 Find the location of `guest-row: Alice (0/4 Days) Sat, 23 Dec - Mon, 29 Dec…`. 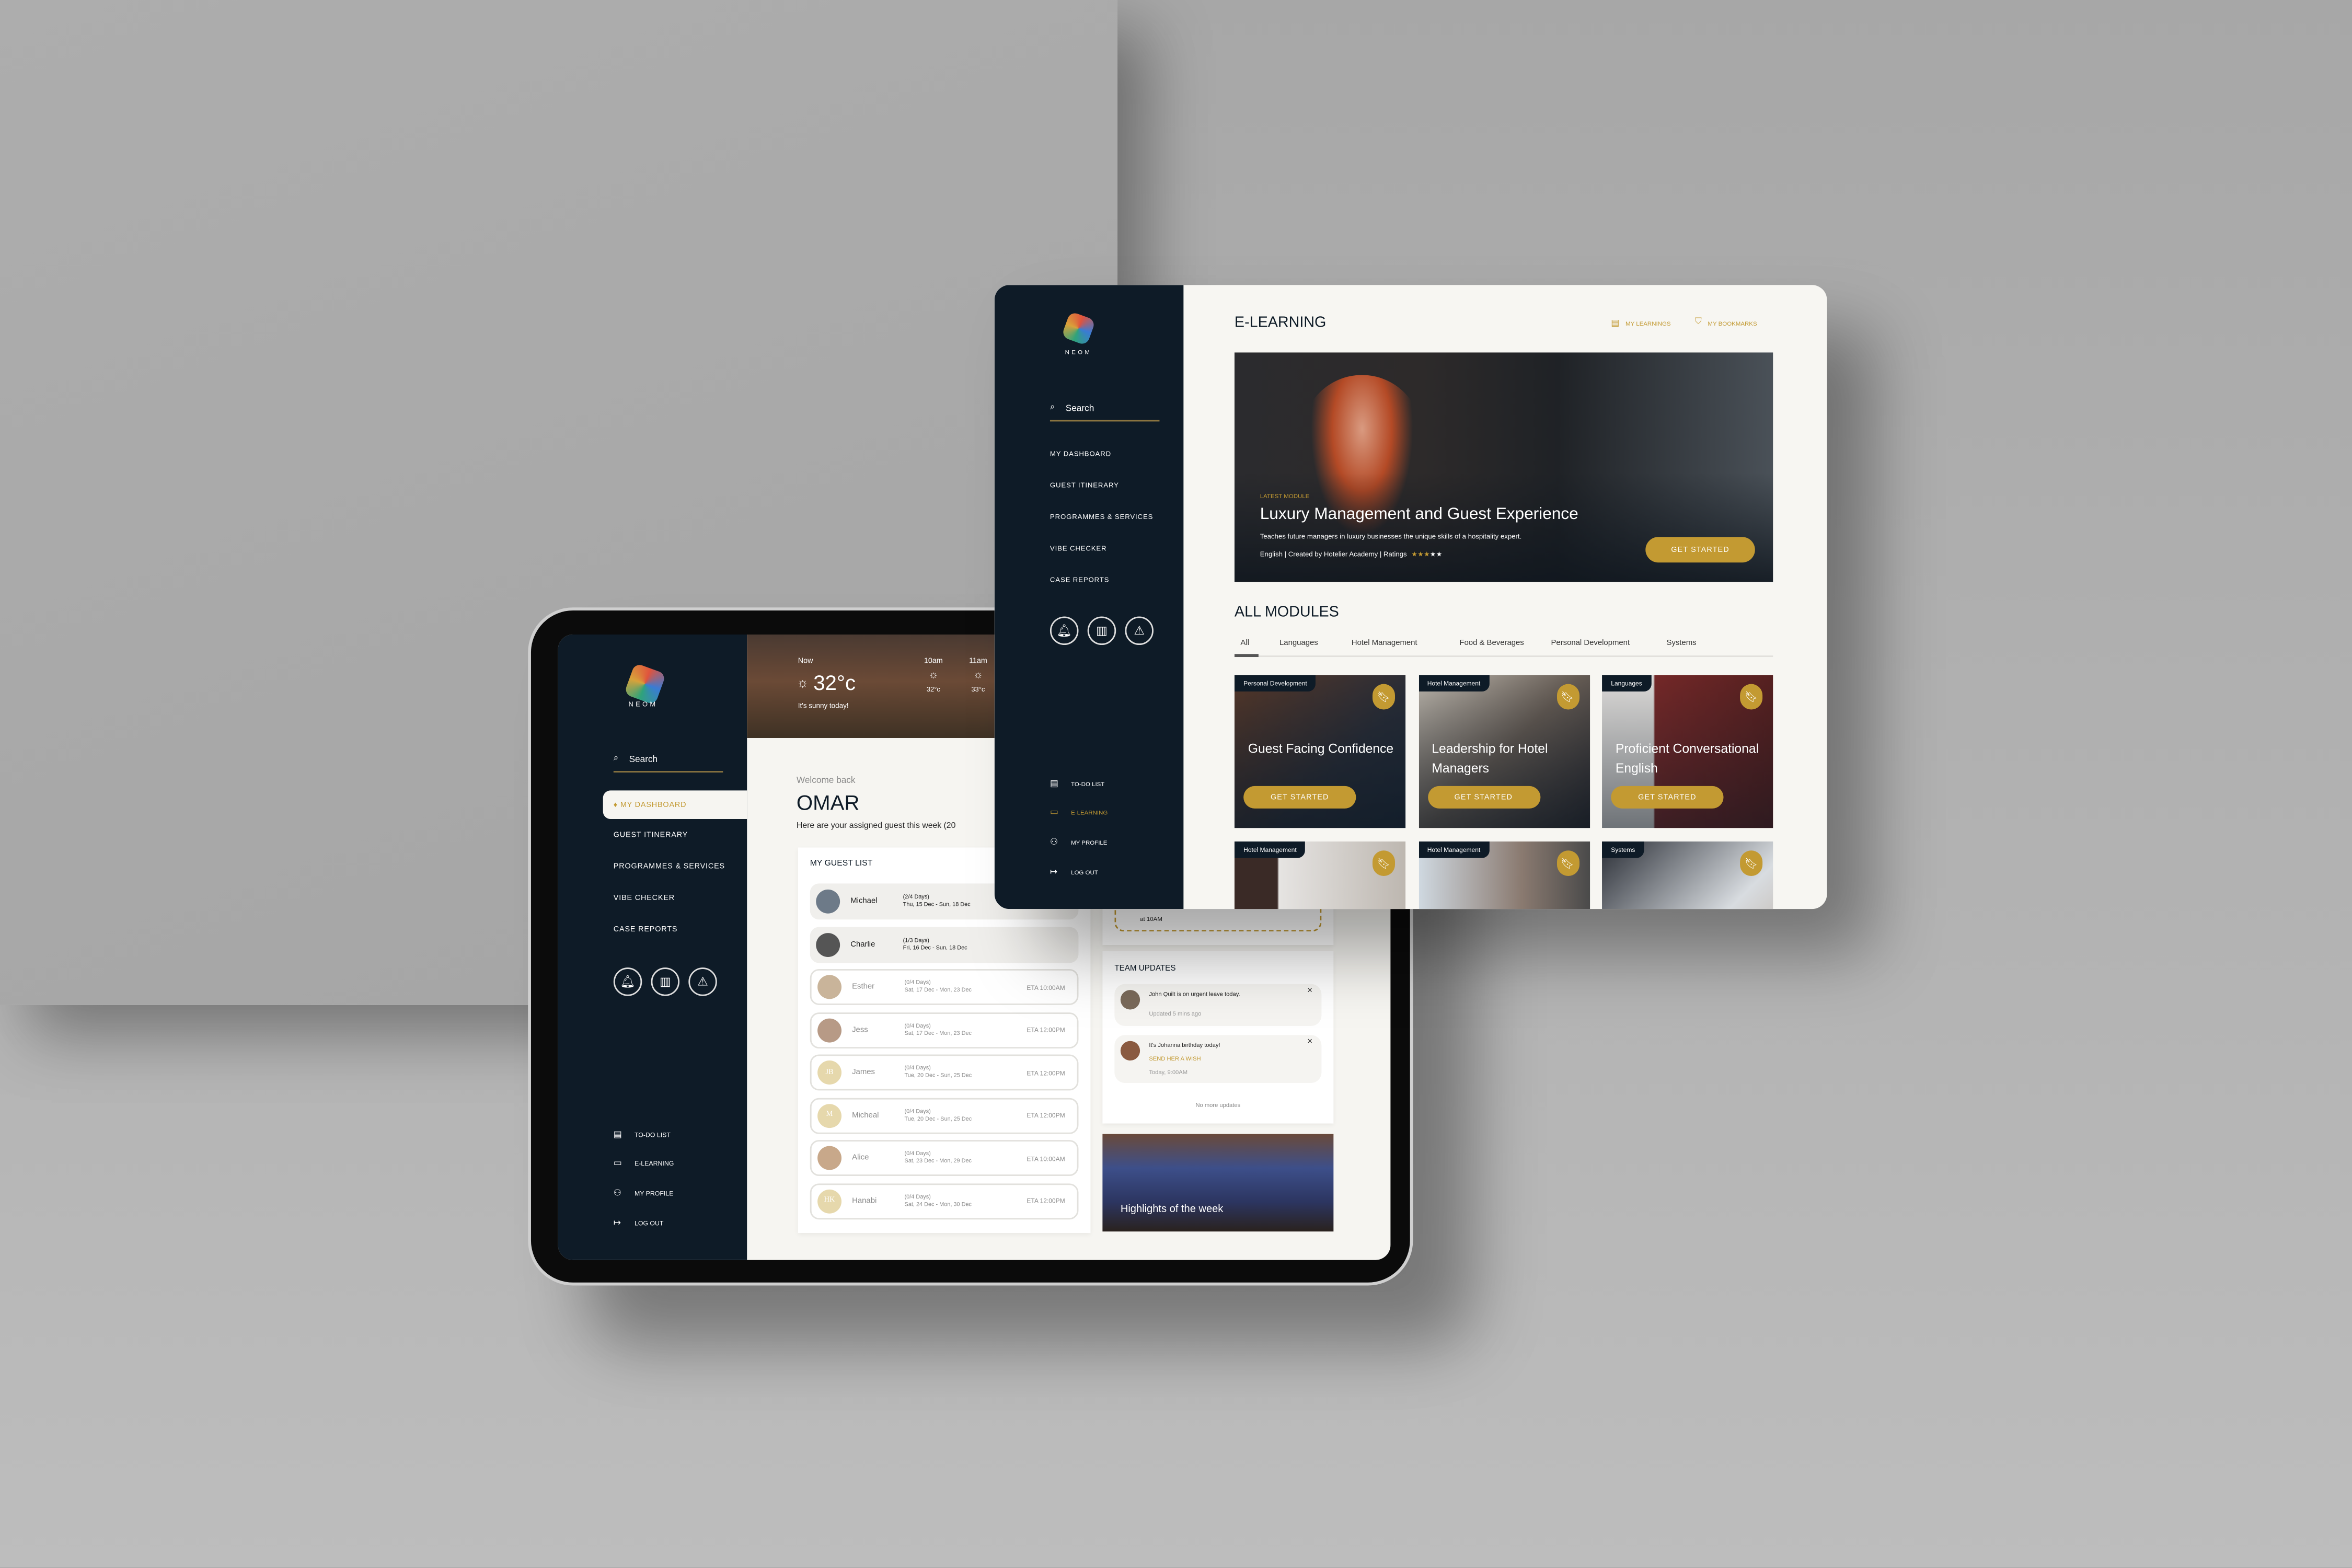

guest-row: Alice (0/4 Days) Sat, 23 Dec - Mon, 29 Dec… is located at coordinates (944, 1158).